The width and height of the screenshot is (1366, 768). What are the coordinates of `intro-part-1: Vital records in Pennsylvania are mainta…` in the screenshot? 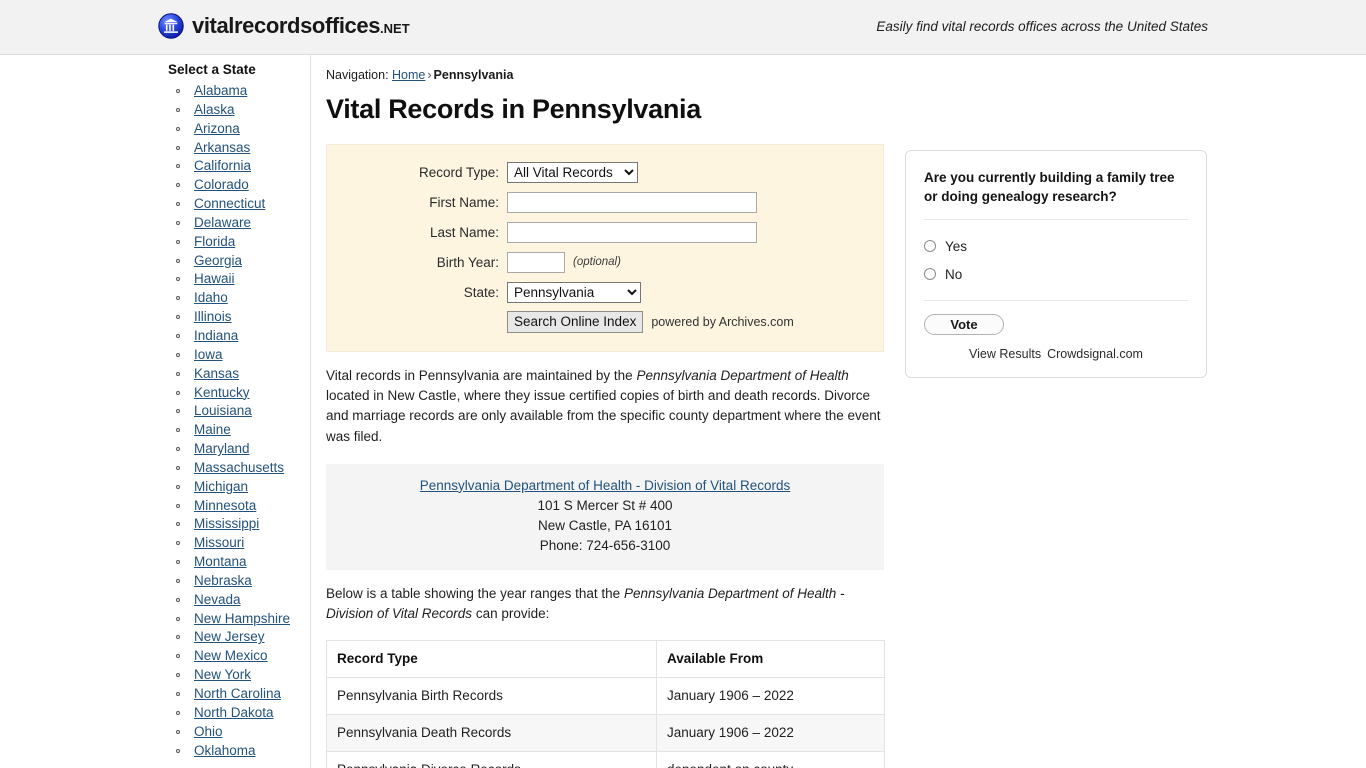 It's located at (481, 375).